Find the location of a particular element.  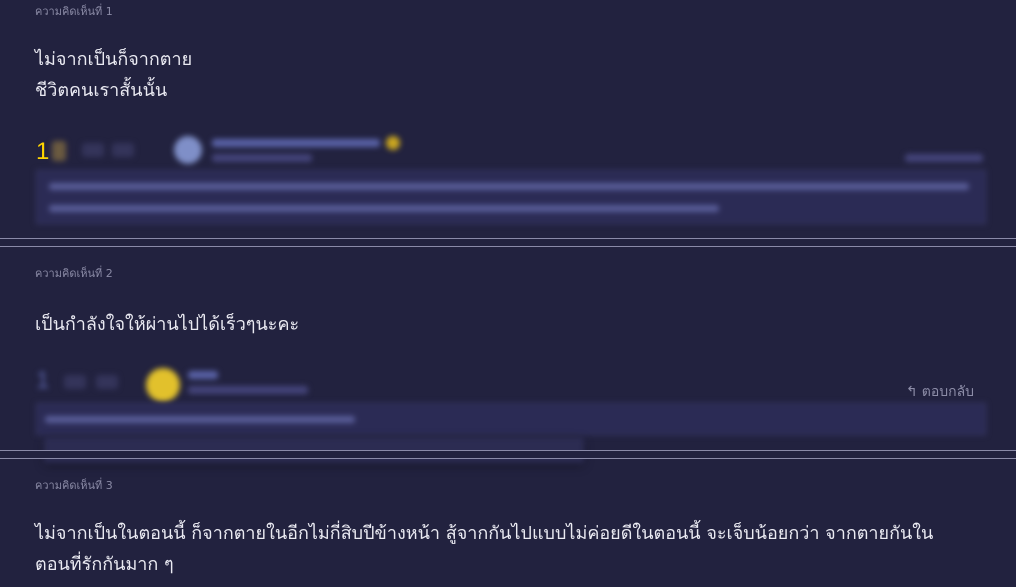

comment-line: เป็นกำลังใจให้ผ่านไปได้เร็วๆนะคะ is located at coordinates (167, 324).